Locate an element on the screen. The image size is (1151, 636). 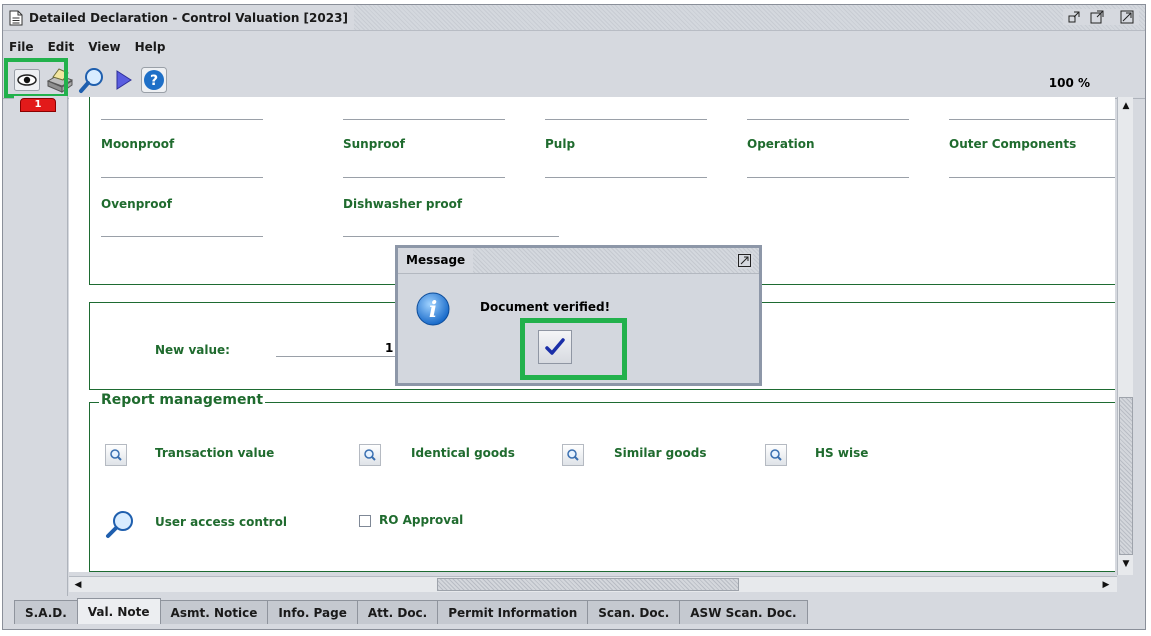
tab-val-note: Val. Note is located at coordinates (118, 611).